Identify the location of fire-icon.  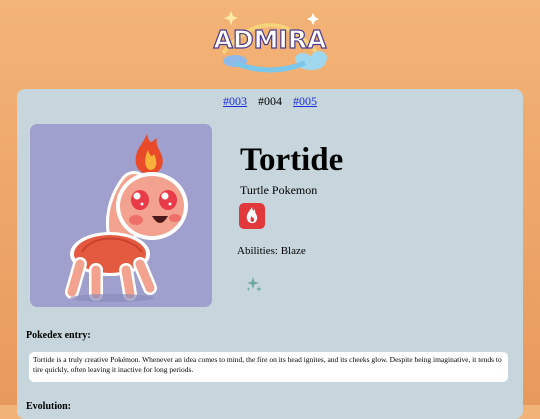
(252, 215).